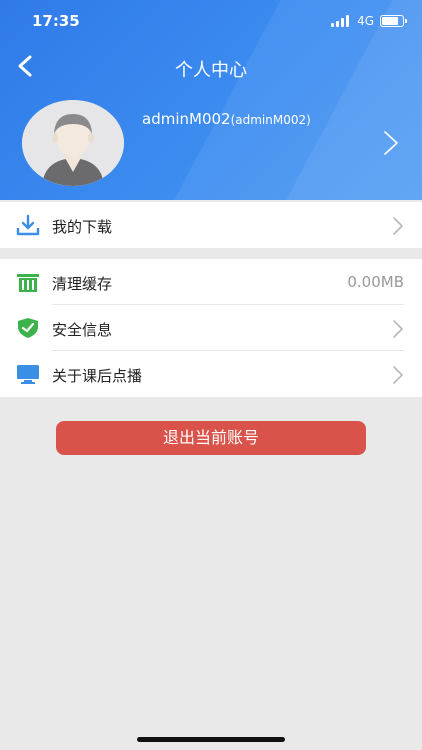 Image resolution: width=422 pixels, height=750 pixels. What do you see at coordinates (186, 119) in the screenshot?
I see `username-text: adminM002` at bounding box center [186, 119].